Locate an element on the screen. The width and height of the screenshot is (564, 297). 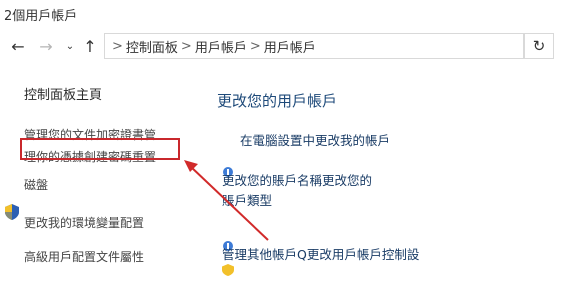
sidebar-item-environment-variables: 更改我的環境變量配置 is located at coordinates (84, 222).